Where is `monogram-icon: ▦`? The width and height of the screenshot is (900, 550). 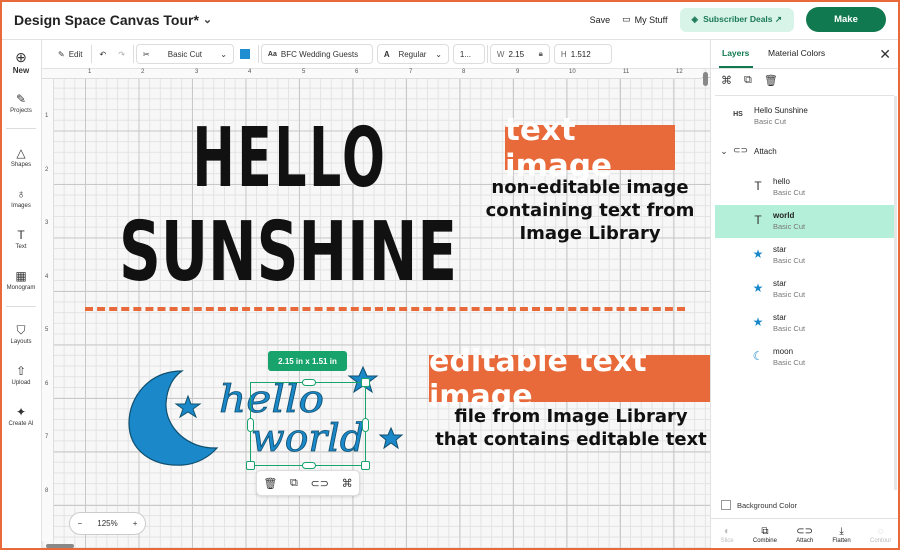 monogram-icon: ▦ is located at coordinates (21, 276).